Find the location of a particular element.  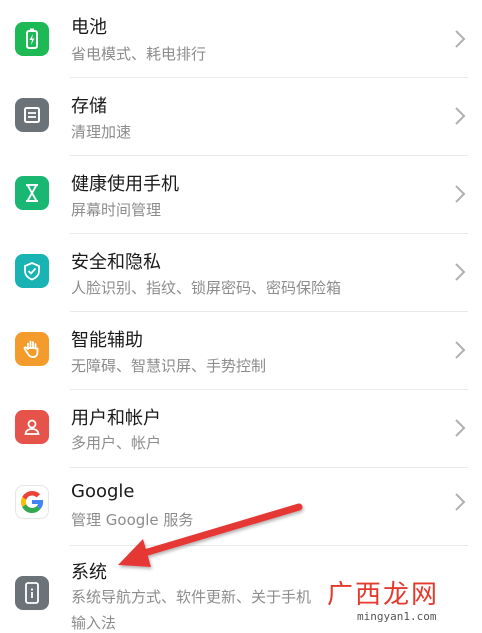

settings-item-subtitle: 屏幕时间管理 is located at coordinates (116, 210).